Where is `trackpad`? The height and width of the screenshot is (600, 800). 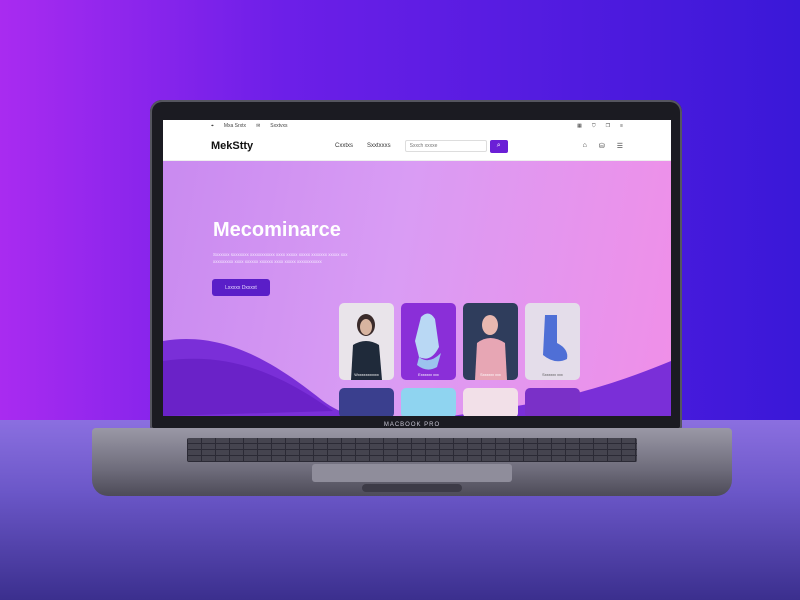
trackpad is located at coordinates (412, 473).